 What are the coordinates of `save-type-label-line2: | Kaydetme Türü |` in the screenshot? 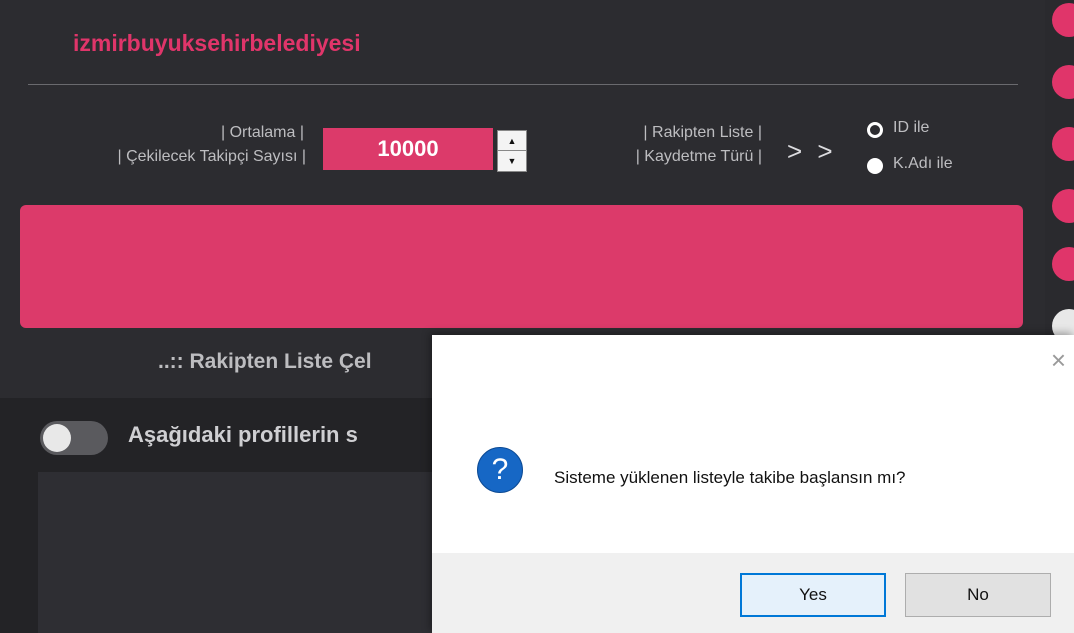 It's located at (698, 156).